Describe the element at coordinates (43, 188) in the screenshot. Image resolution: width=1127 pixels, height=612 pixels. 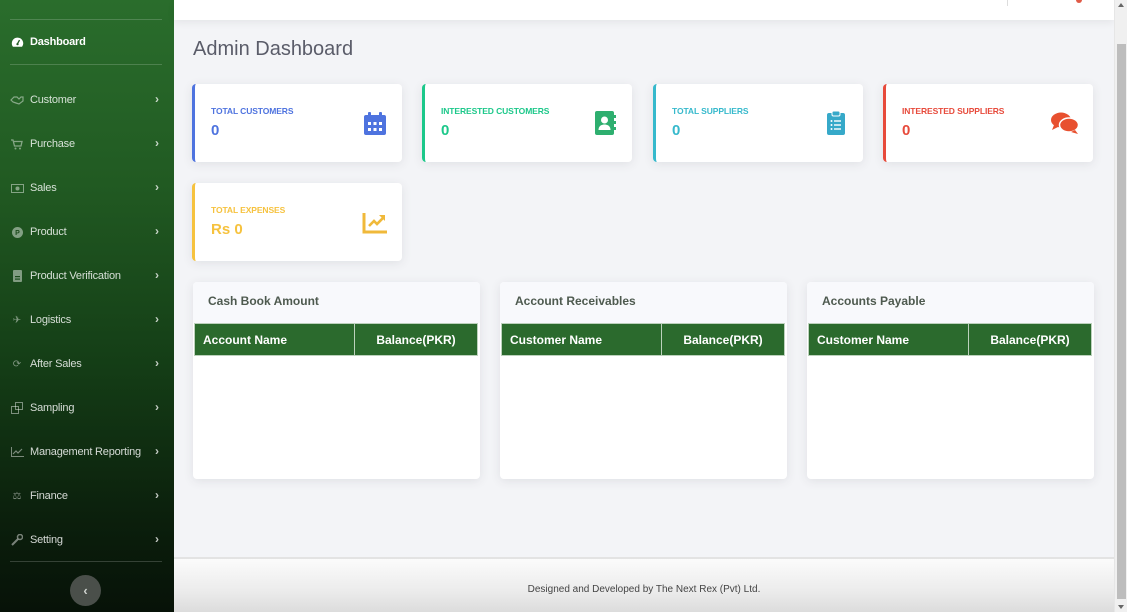
I see `sidebar-item-label: Sales` at that location.